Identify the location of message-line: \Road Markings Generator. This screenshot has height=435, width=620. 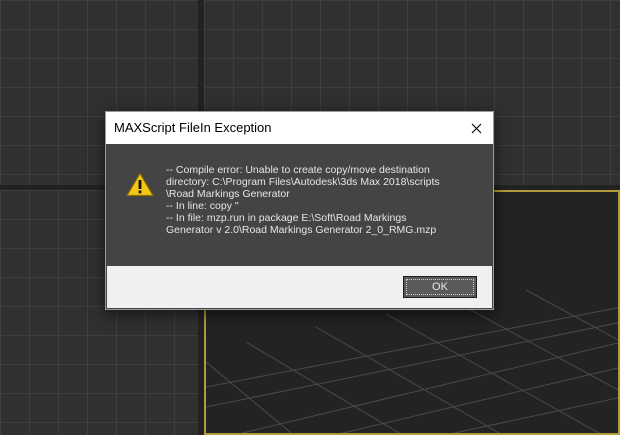
(228, 194).